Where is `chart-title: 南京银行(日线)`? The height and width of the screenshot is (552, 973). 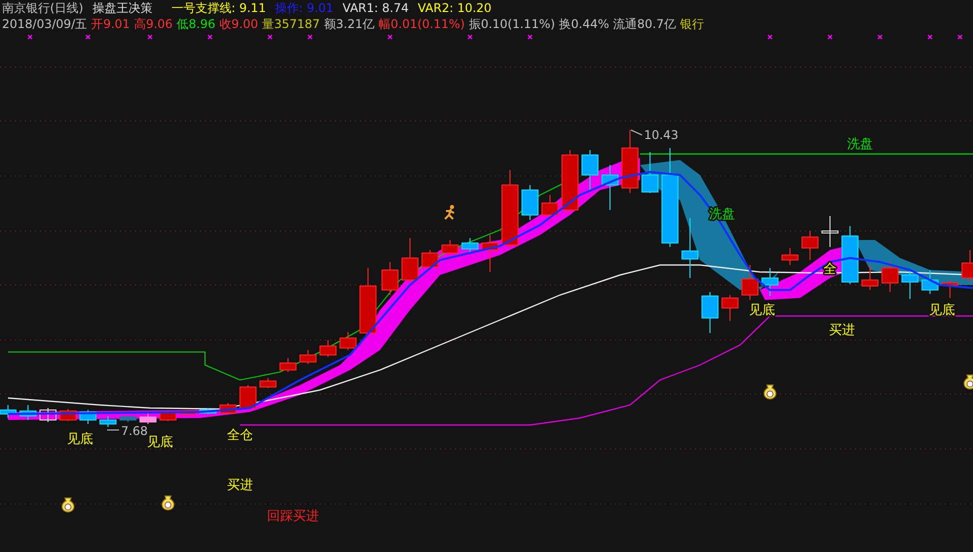
chart-title: 南京银行(日线) is located at coordinates (43, 8).